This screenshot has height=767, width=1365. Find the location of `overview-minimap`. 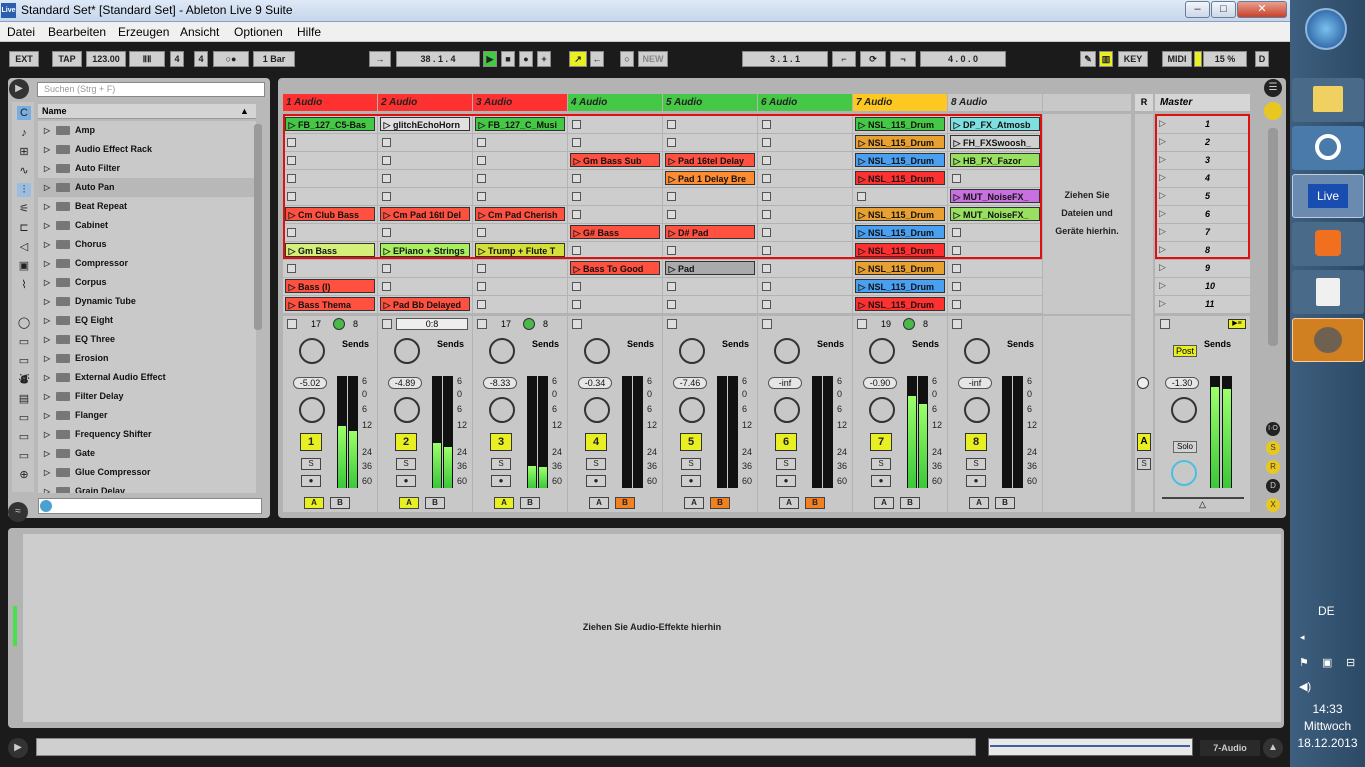

overview-minimap is located at coordinates (1090, 747).